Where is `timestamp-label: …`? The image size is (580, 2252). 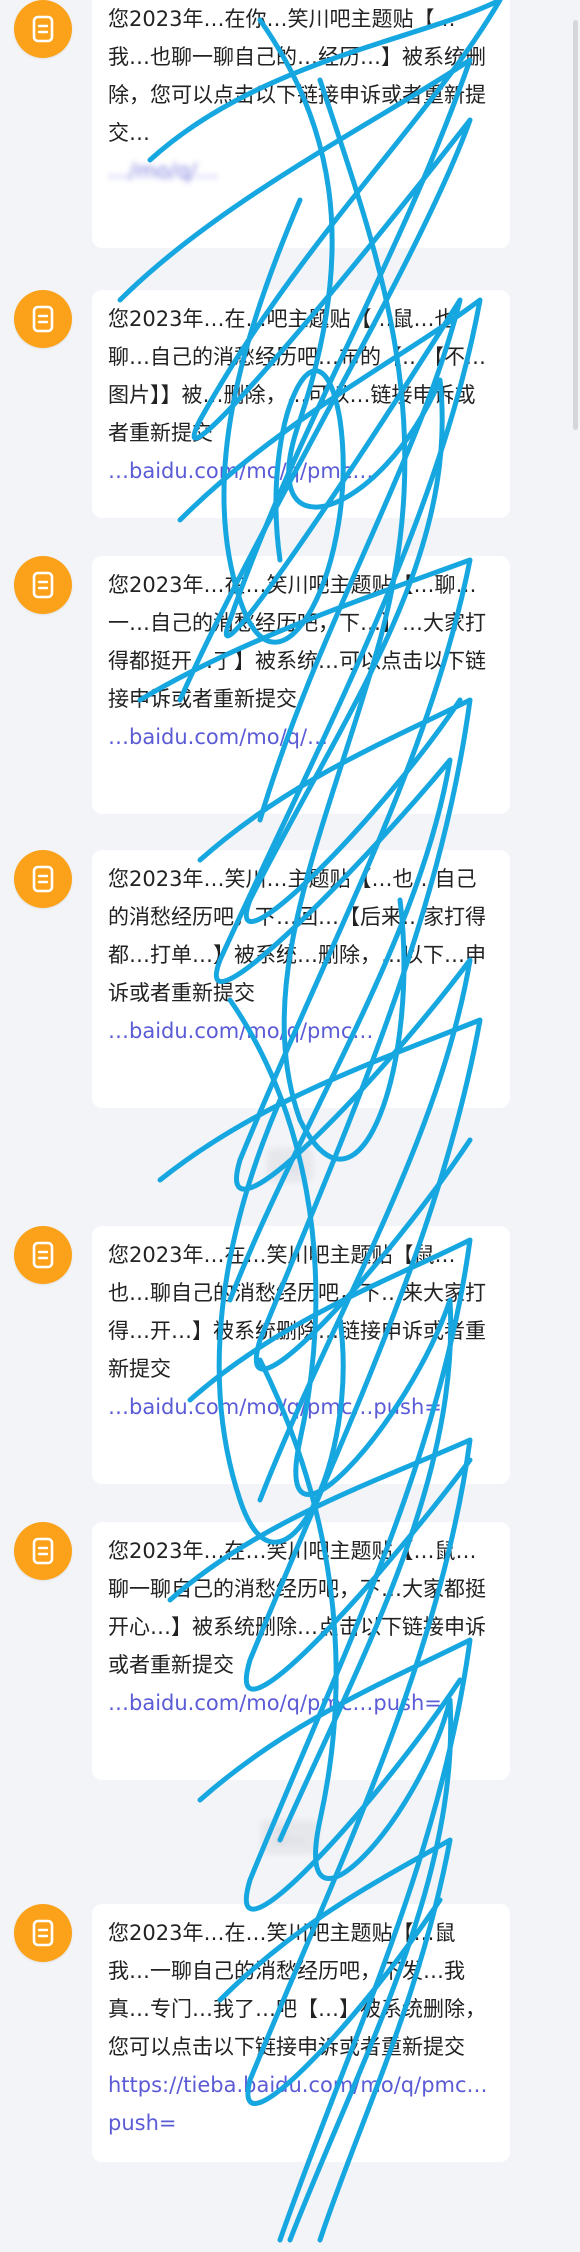 timestamp-label: … is located at coordinates (290, 1165).